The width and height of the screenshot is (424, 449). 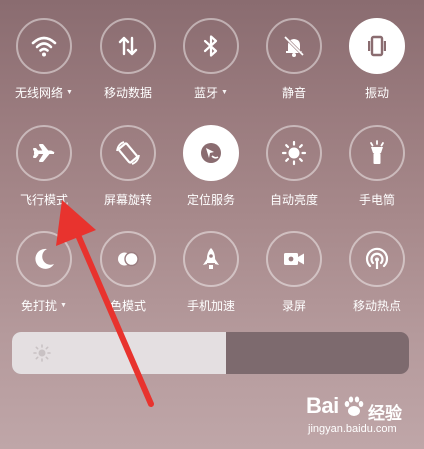 I want to click on tile-mute: 静音, so click(x=294, y=59).